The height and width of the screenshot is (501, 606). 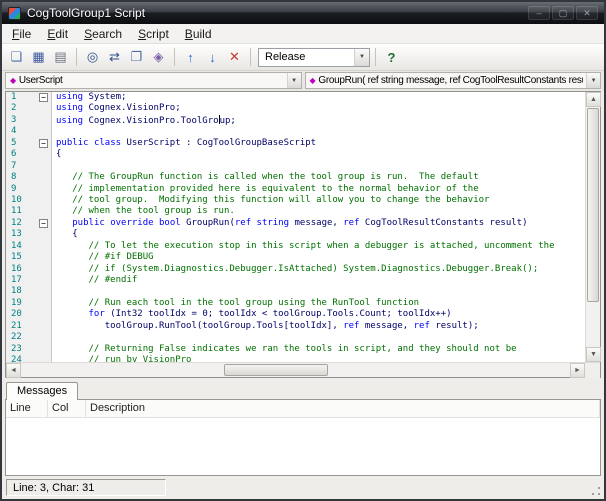 I want to click on line-number: 21, so click(x=16, y=325).